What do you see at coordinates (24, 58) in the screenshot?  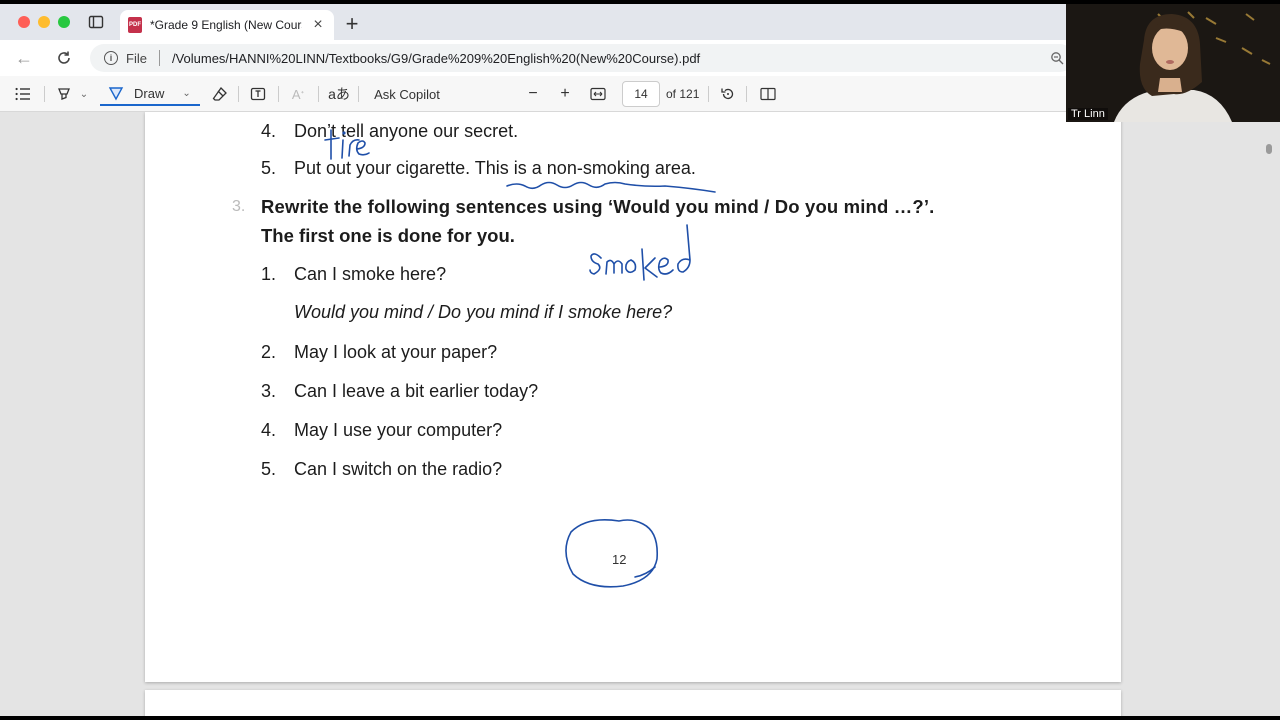 I see `back-arrow-icon: ←` at bounding box center [24, 58].